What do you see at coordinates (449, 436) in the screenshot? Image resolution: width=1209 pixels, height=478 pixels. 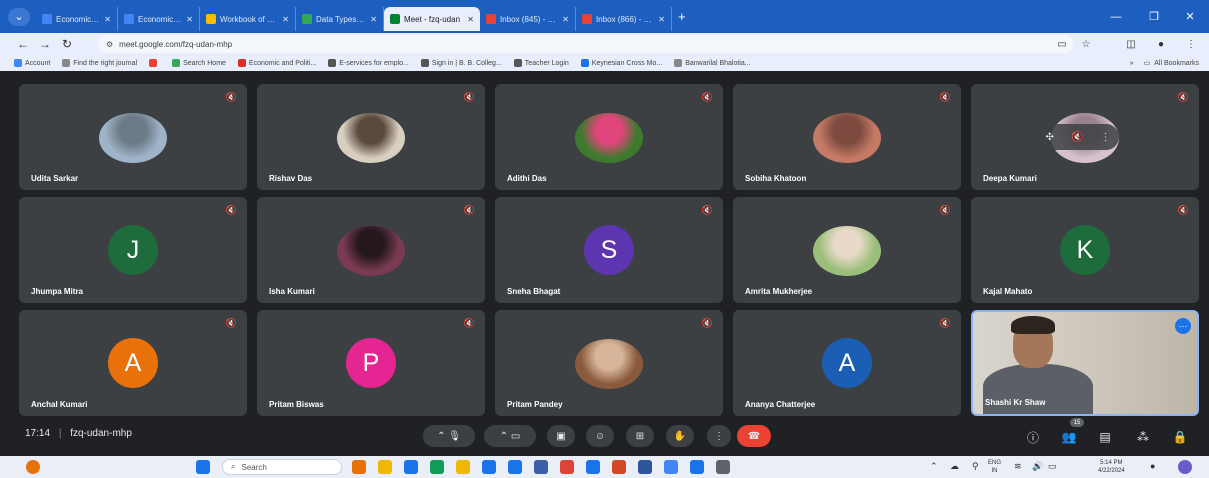 I see `microphone-button: ⌃ 🎙` at bounding box center [449, 436].